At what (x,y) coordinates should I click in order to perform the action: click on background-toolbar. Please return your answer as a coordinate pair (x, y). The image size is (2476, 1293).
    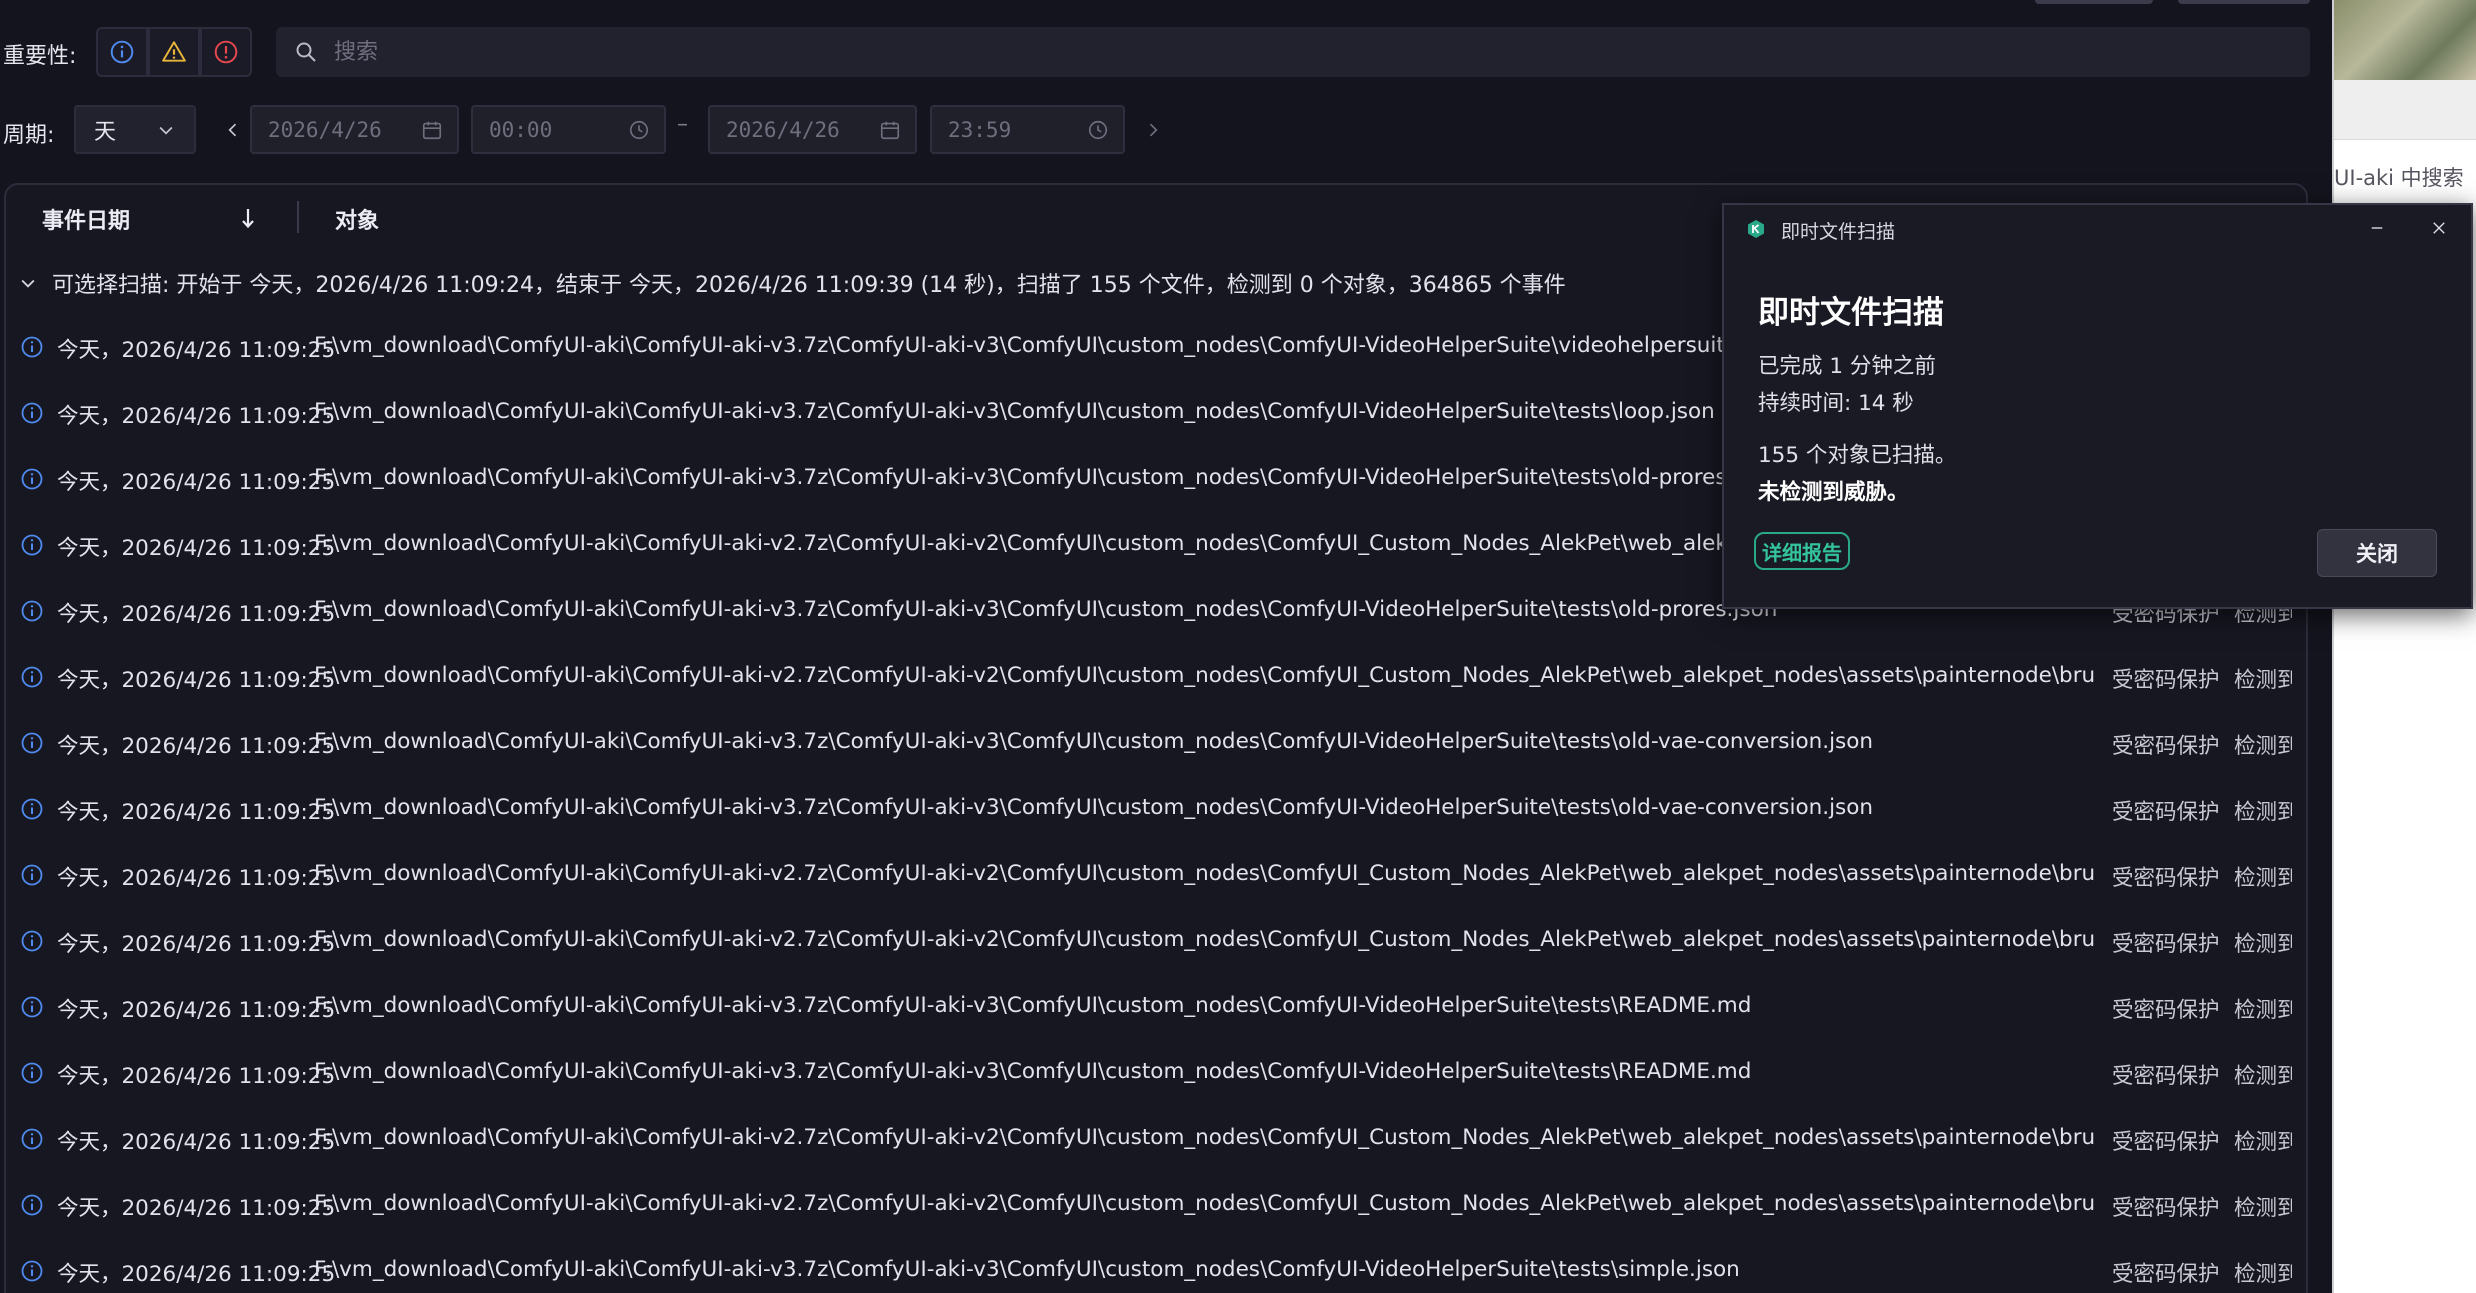
    Looking at the image, I should click on (2405, 110).